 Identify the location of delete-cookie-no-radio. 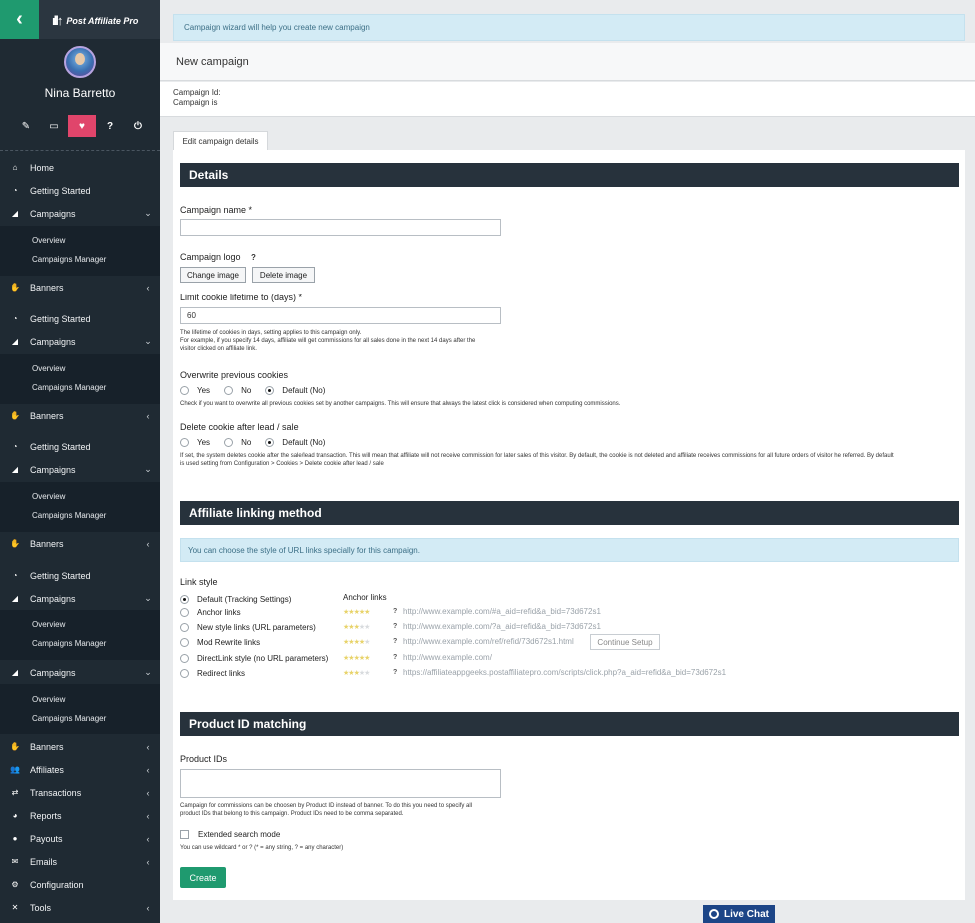
(229, 442).